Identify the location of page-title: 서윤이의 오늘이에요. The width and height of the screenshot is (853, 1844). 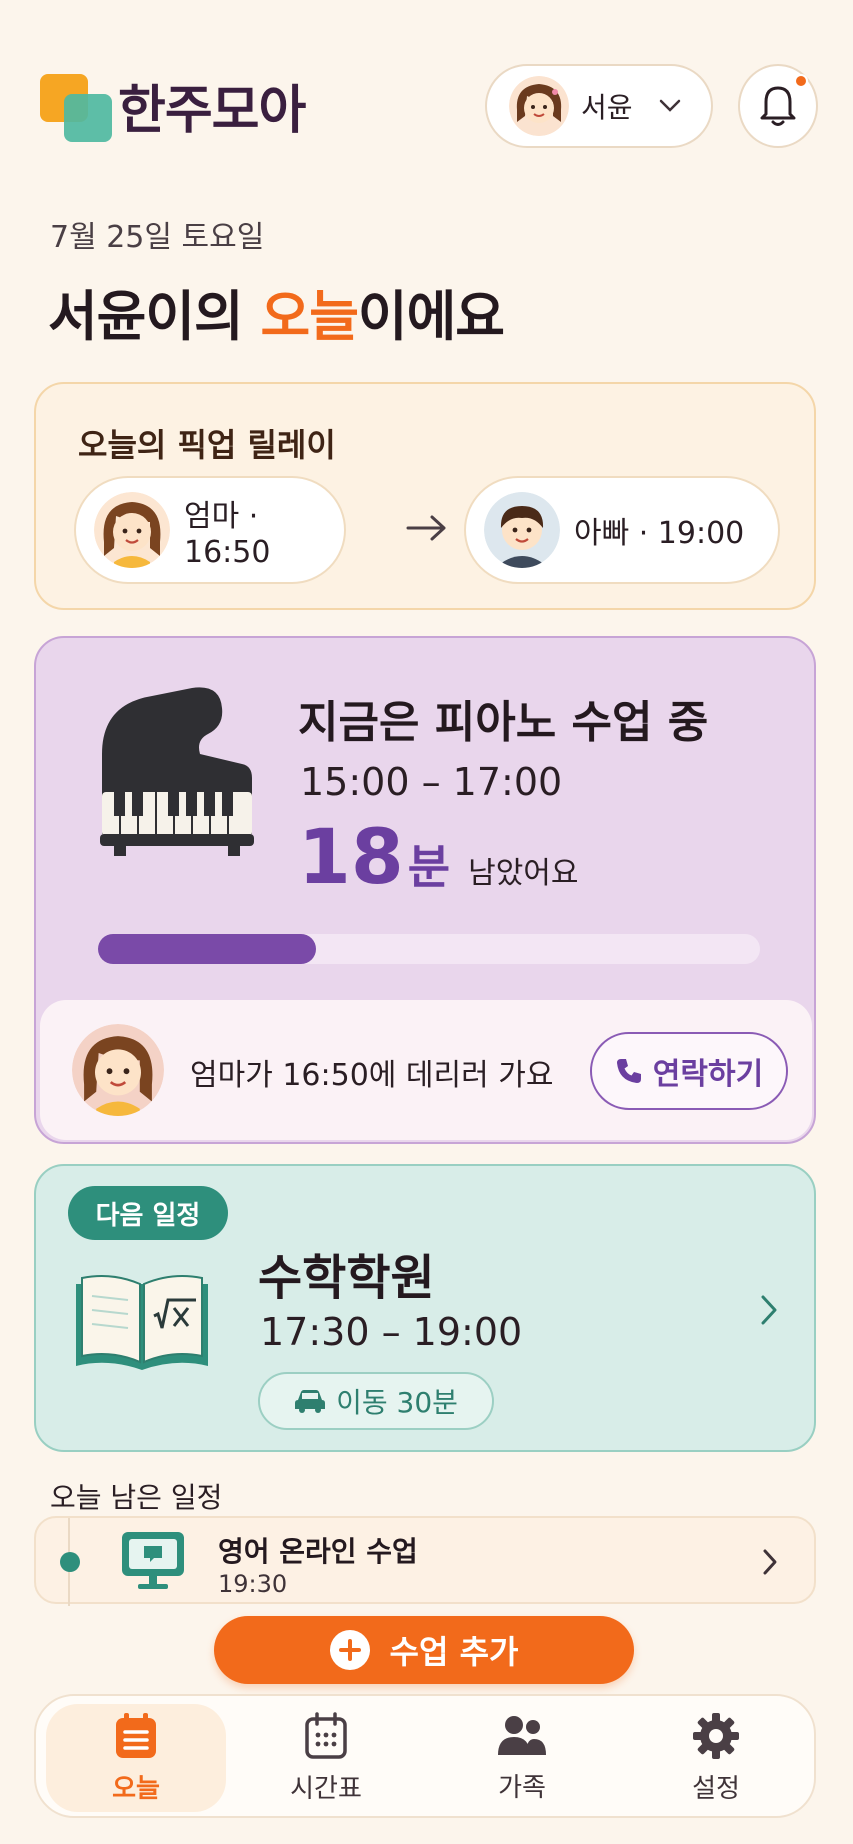
(276, 316).